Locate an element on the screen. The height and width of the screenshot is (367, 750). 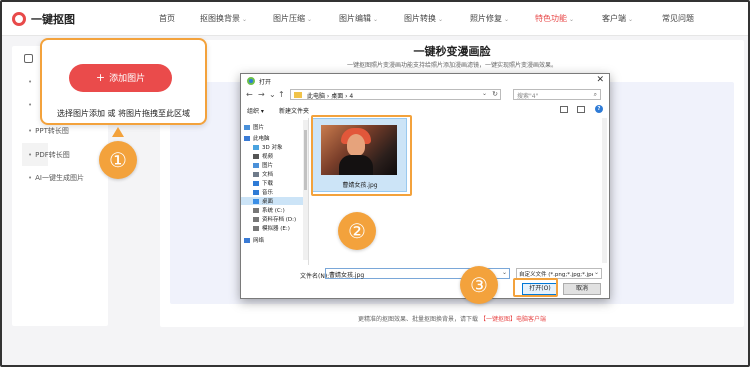
tree-item: 模拟器 (E:) is located at coordinates (273, 228).